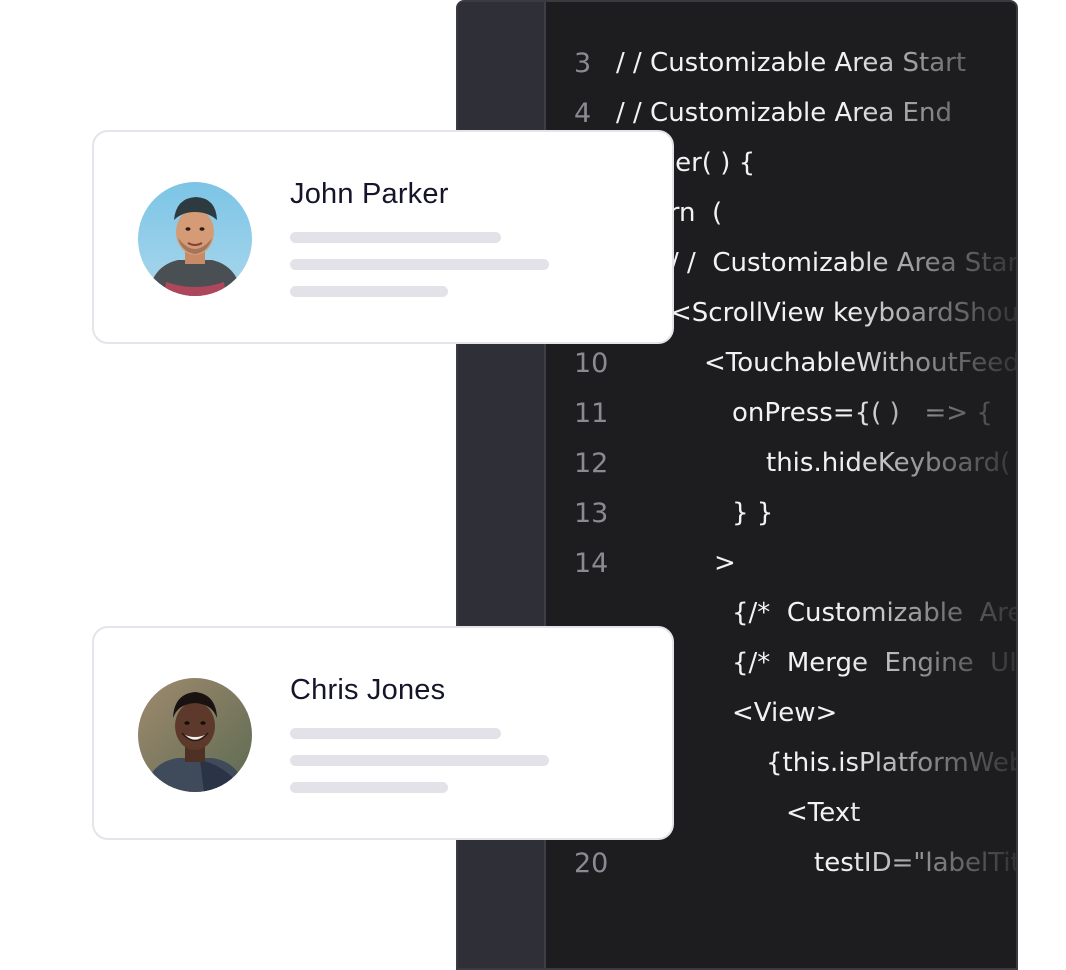 Image resolution: width=1066 pixels, height=970 pixels. I want to click on code-line: 3 / / Customizable Area Start, so click(737, 63).